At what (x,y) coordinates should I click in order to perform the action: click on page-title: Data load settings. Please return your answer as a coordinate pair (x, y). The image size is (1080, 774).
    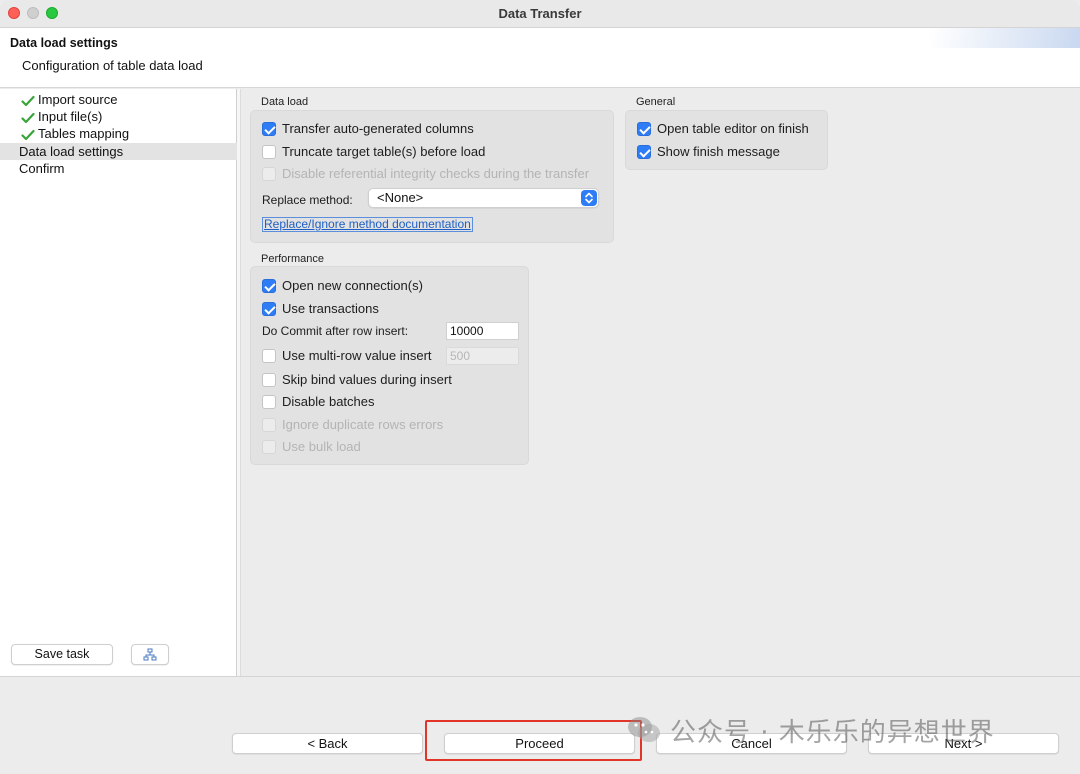
    Looking at the image, I should click on (64, 43).